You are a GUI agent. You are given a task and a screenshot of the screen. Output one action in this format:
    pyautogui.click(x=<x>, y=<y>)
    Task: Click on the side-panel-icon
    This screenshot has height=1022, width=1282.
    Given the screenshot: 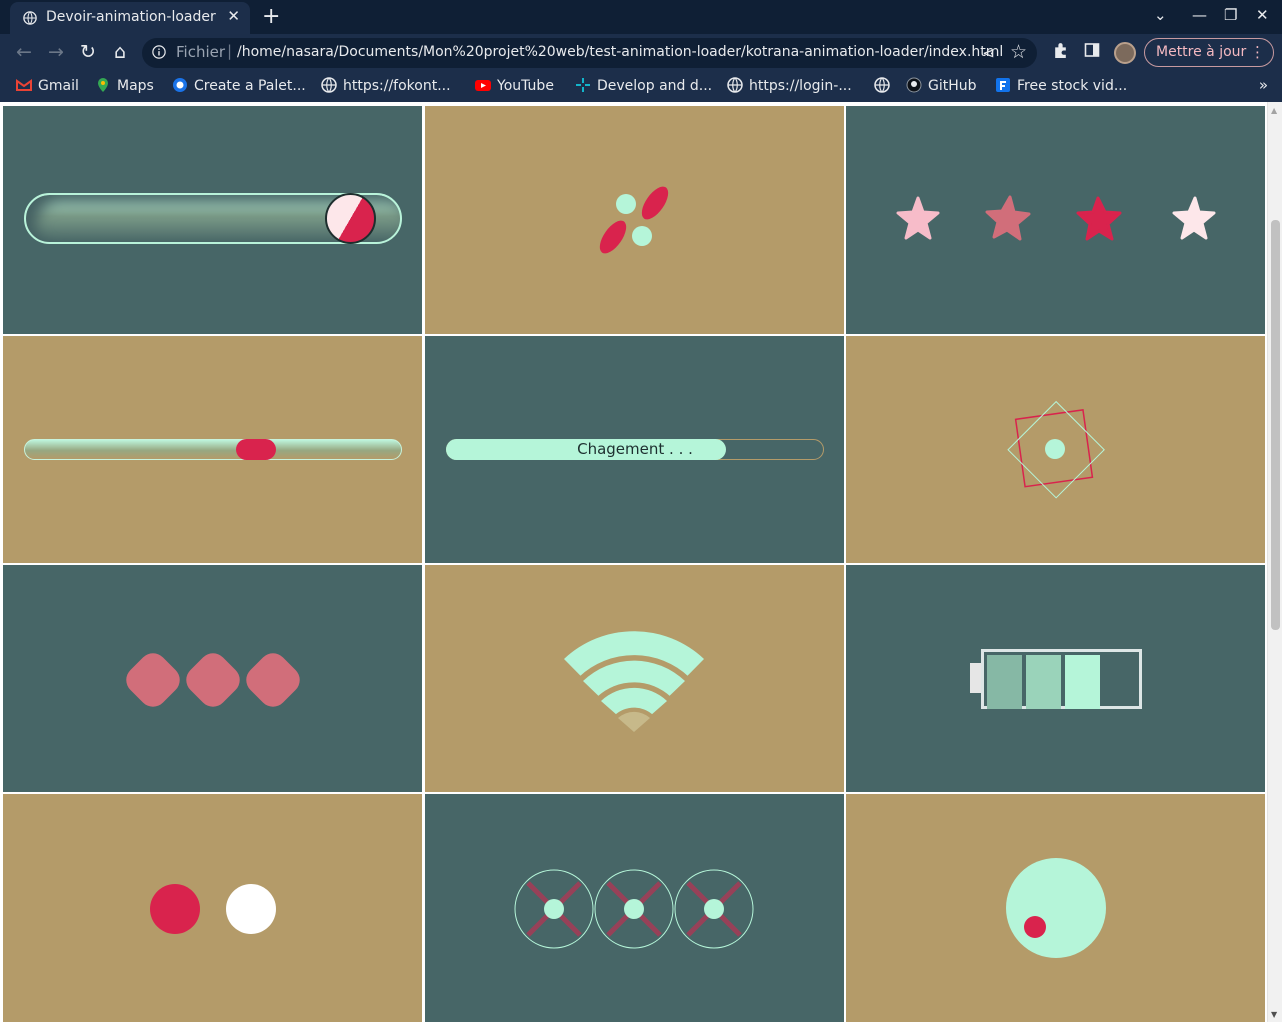 What is the action you would take?
    pyautogui.click(x=1092, y=50)
    